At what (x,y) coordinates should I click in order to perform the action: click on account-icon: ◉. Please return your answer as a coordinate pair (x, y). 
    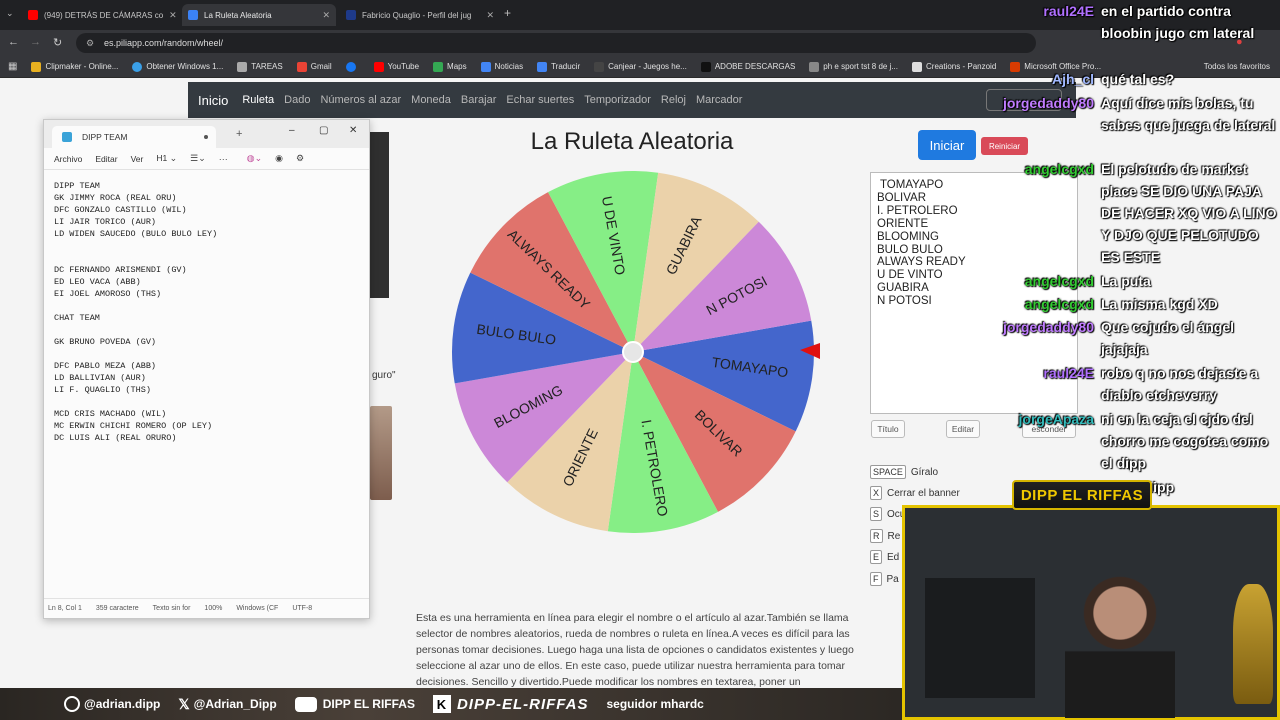
    Looking at the image, I should click on (279, 158).